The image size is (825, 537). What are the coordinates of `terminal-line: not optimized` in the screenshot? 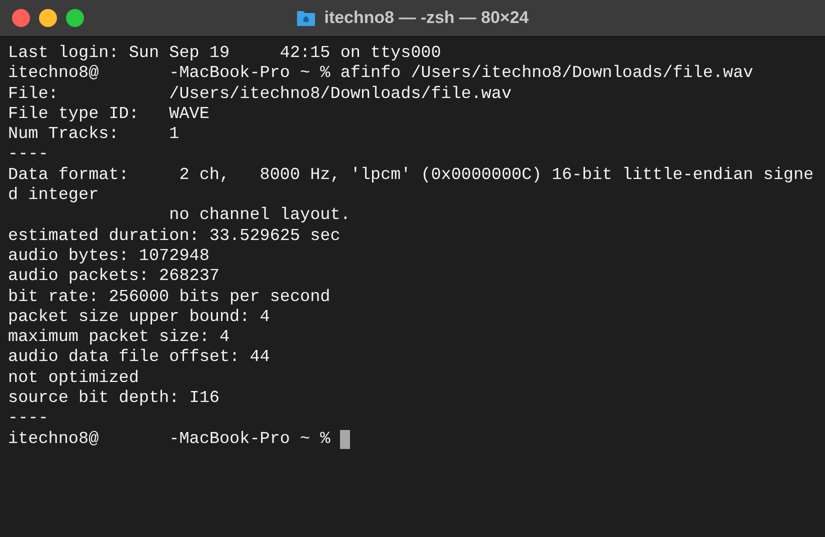 It's located at (74, 379).